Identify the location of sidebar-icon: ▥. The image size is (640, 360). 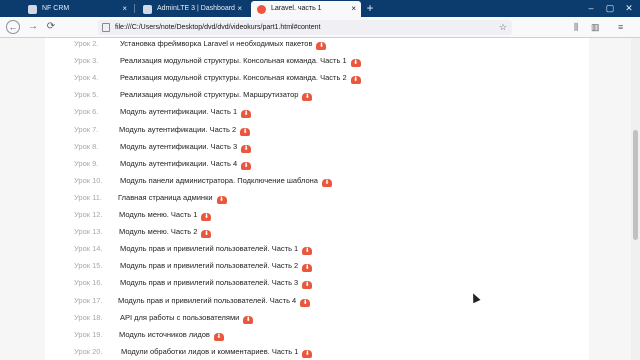
(595, 27).